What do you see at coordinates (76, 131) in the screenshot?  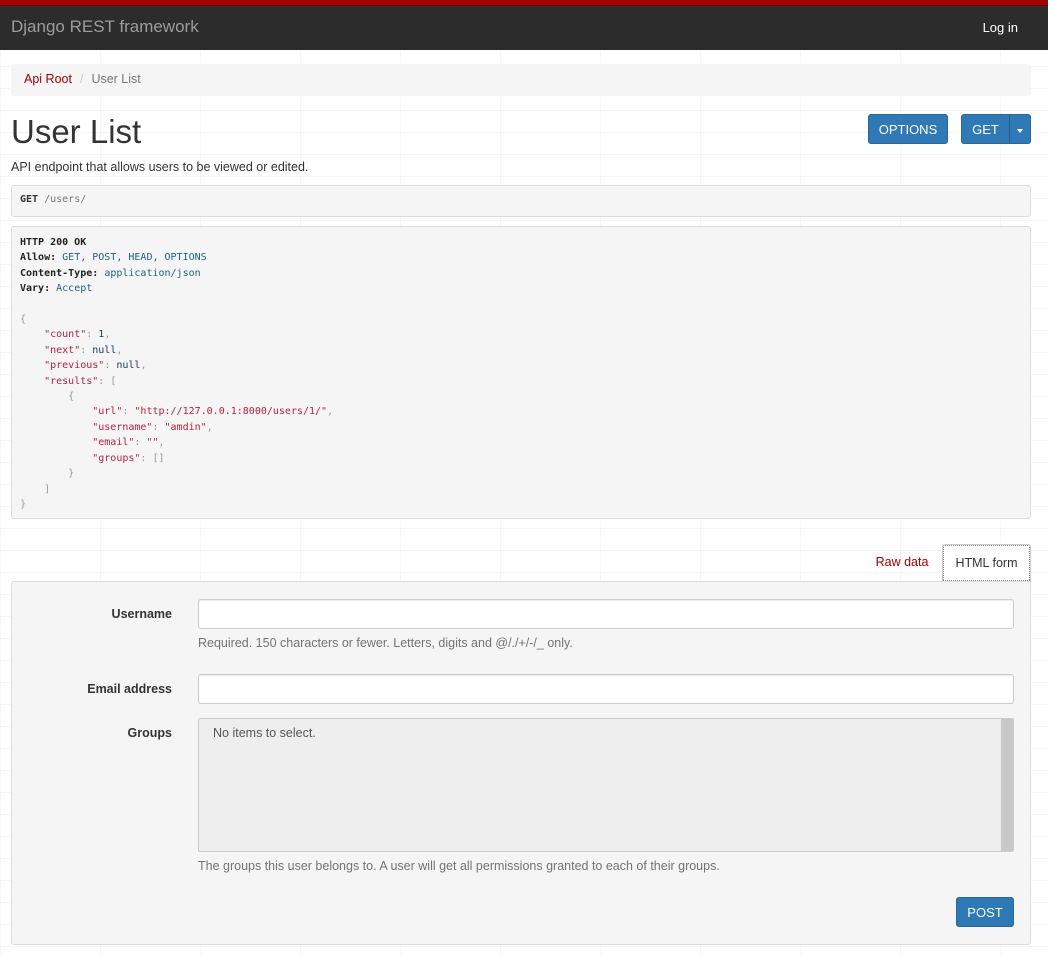 I see `page-title: User List` at bounding box center [76, 131].